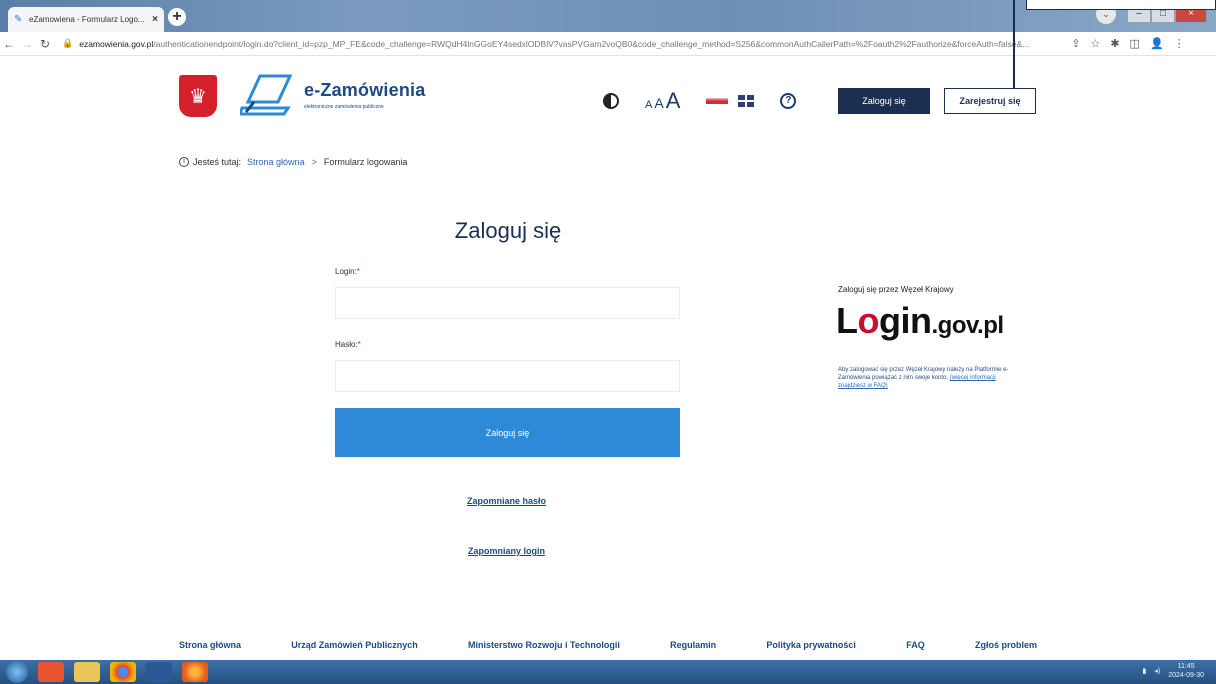 Image resolution: width=1216 pixels, height=684 pixels. I want to click on url-host: ezamowienia.gov.pl, so click(116, 43).